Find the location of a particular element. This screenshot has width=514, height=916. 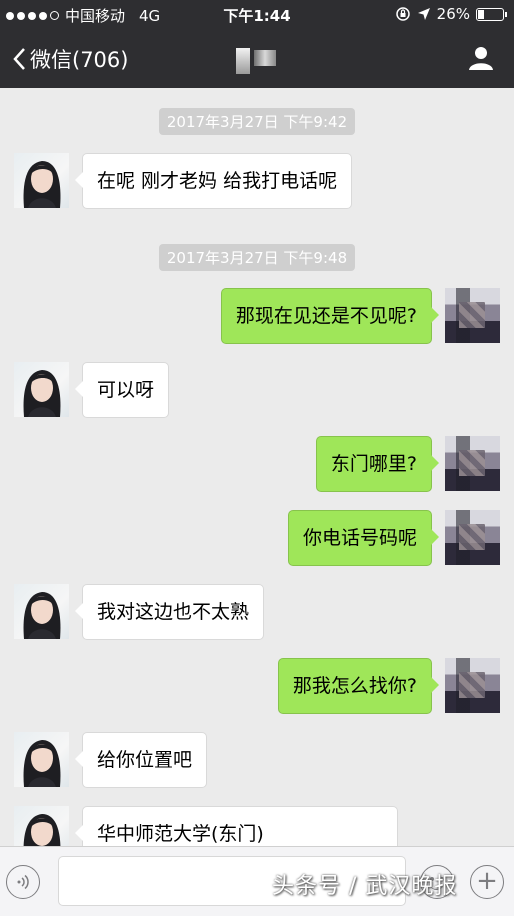

message-outgoing: 那现在见还是不见呢? is located at coordinates (330, 316).